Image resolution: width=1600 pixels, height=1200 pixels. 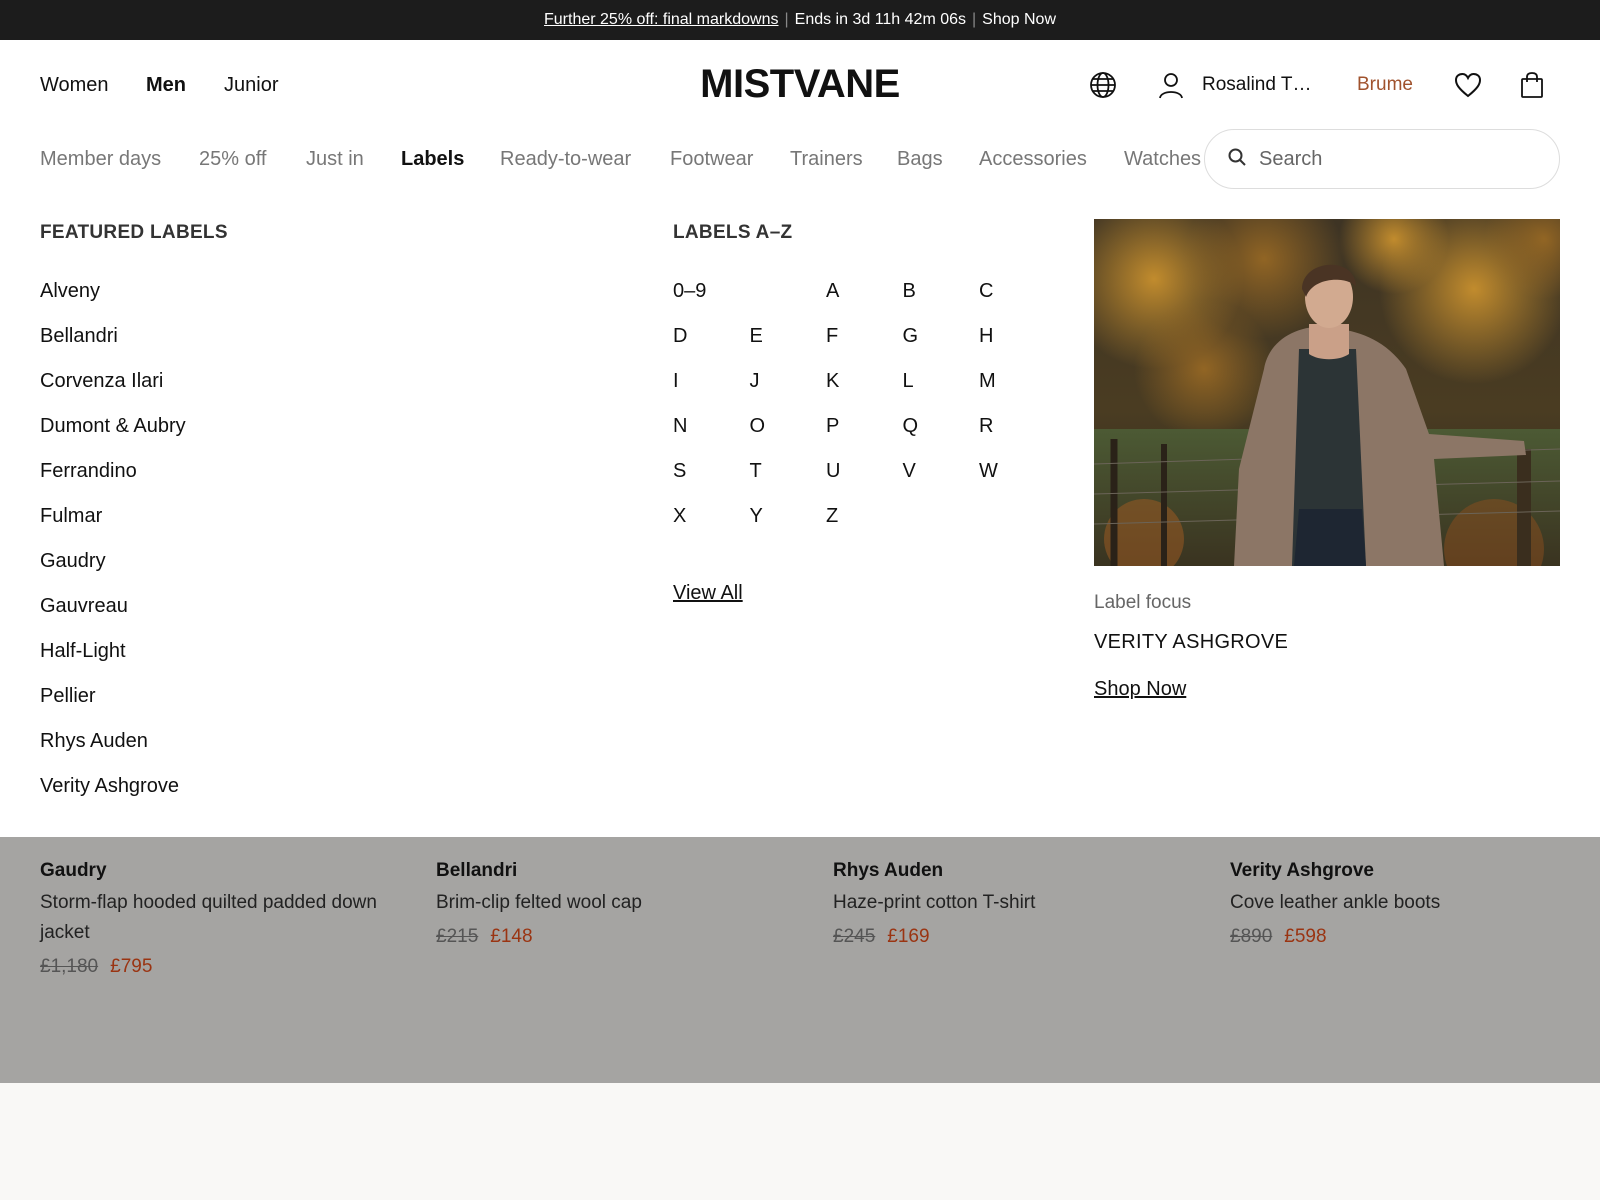 What do you see at coordinates (113, 392) in the screenshot?
I see `featured-label-item: Corvenza Ilari` at bounding box center [113, 392].